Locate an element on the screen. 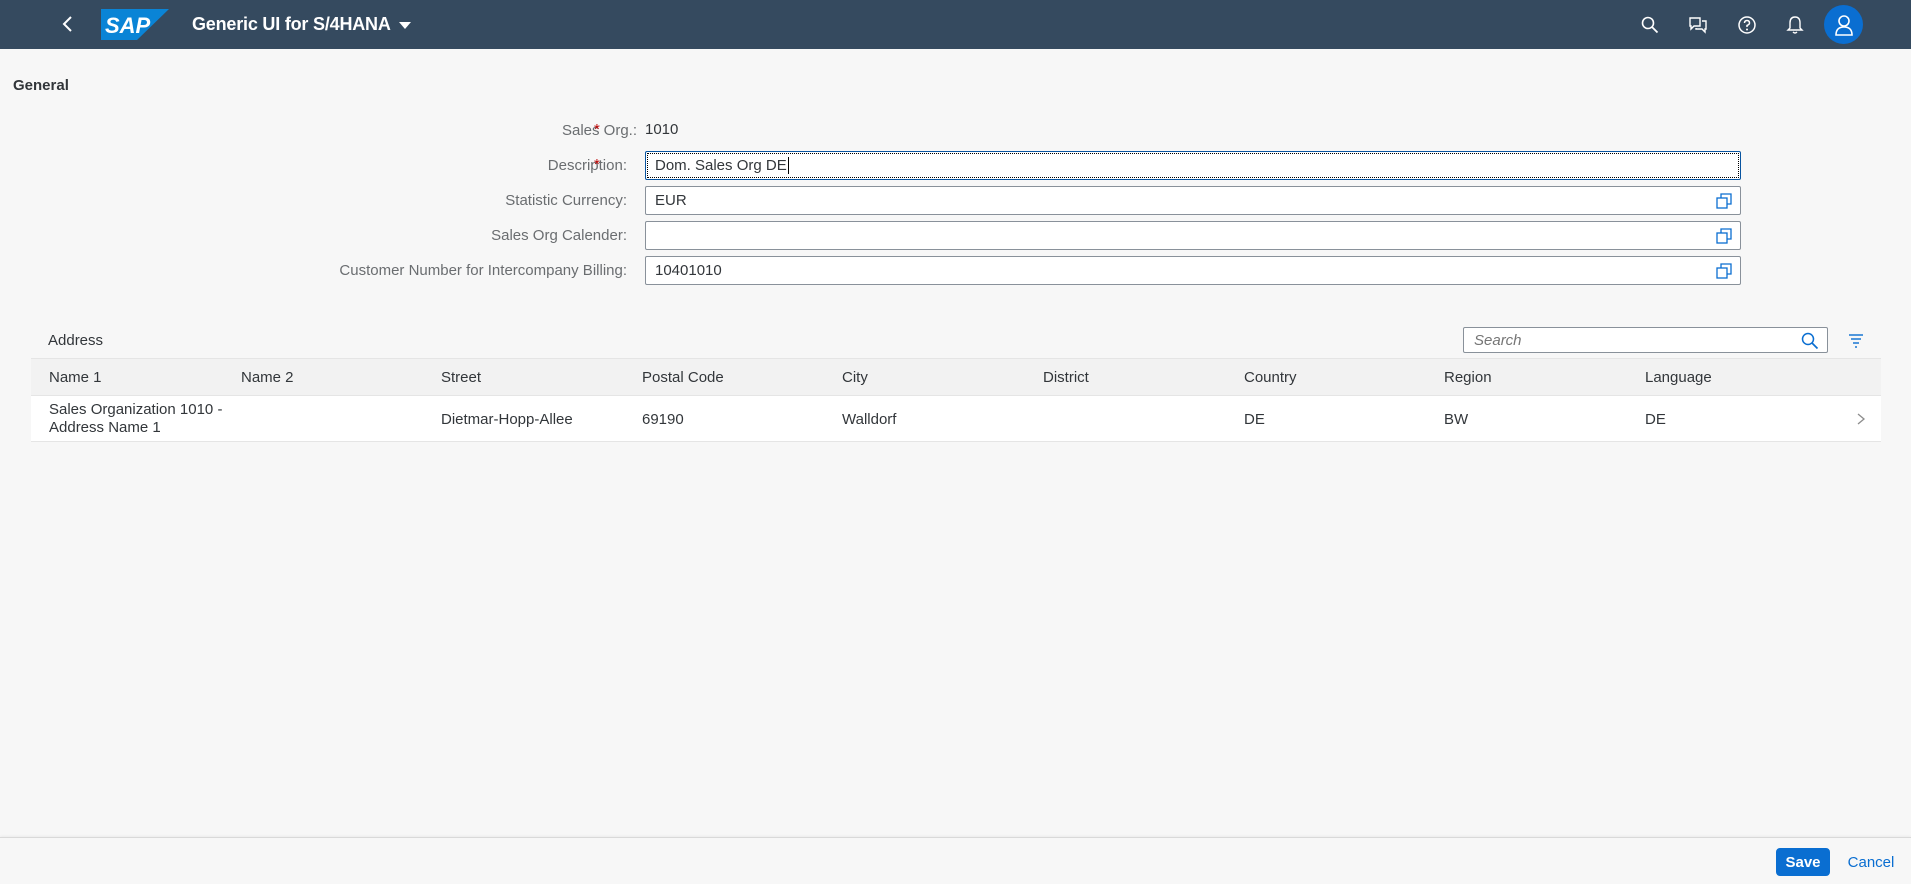  navigation-chevron-icon is located at coordinates (1861, 419).